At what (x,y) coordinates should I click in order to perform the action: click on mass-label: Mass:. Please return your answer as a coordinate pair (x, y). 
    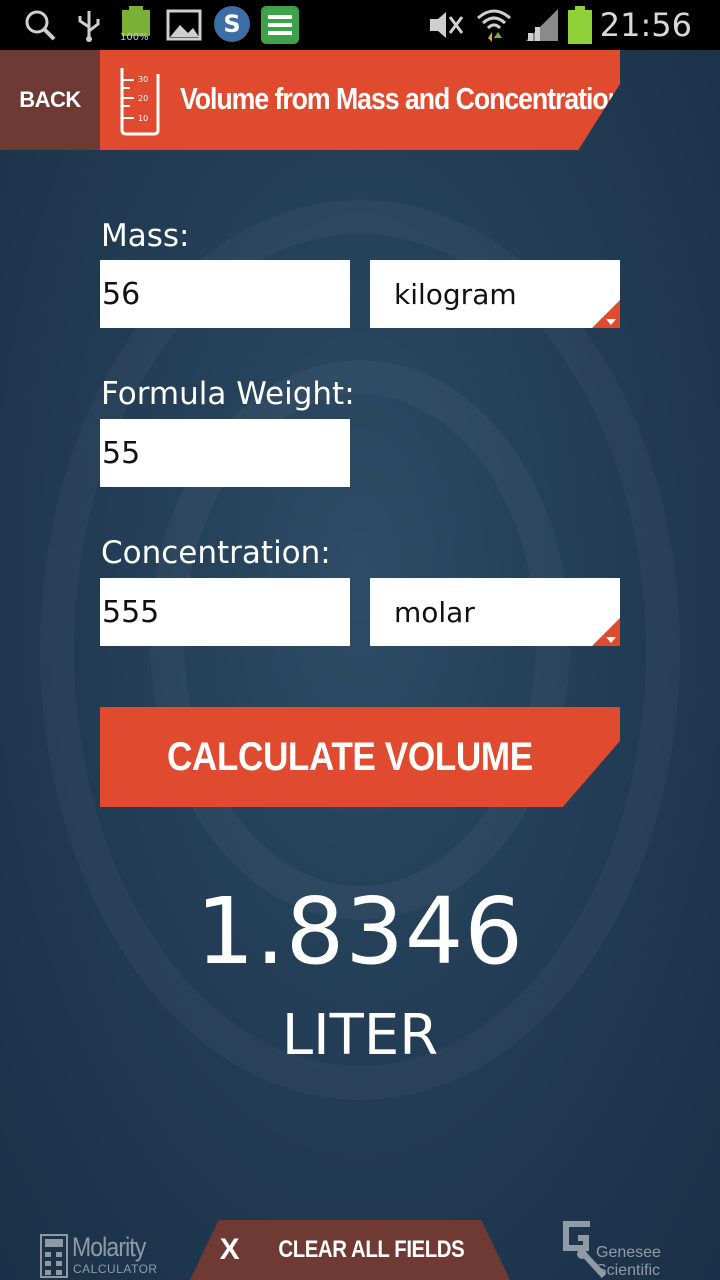
    Looking at the image, I should click on (145, 236).